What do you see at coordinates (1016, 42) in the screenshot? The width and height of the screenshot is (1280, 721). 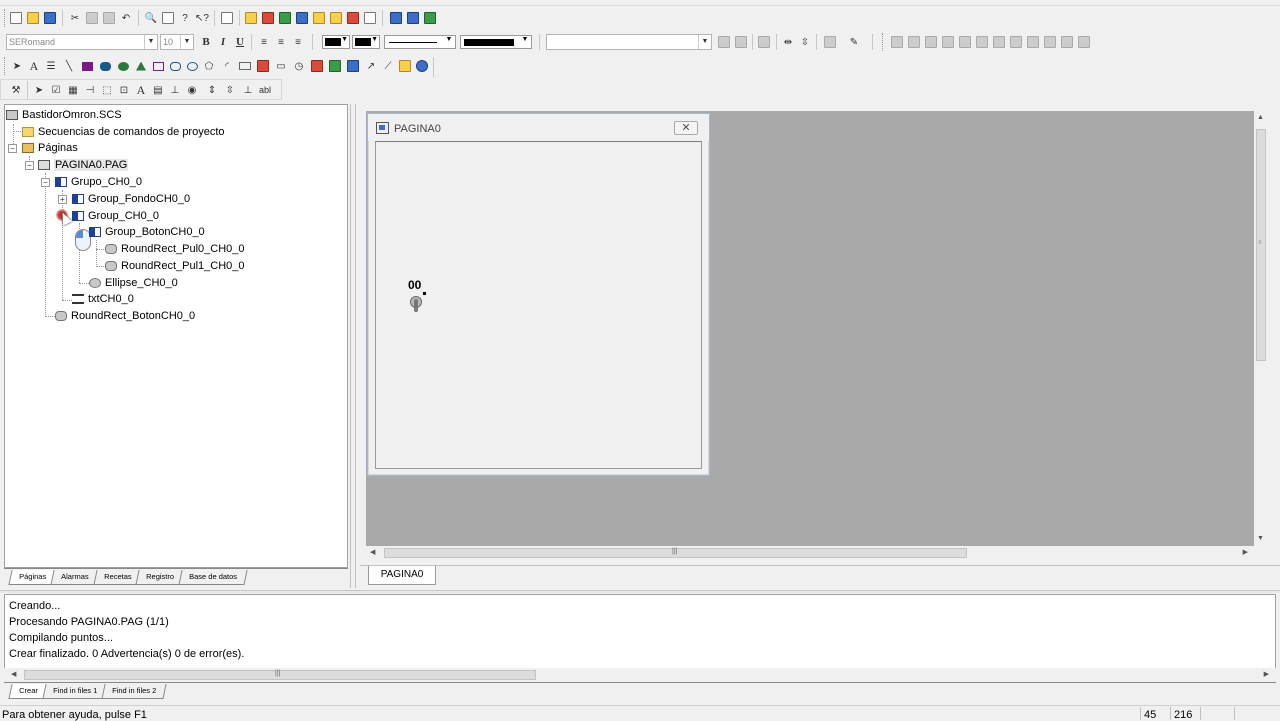 I see `space-v-icon` at bounding box center [1016, 42].